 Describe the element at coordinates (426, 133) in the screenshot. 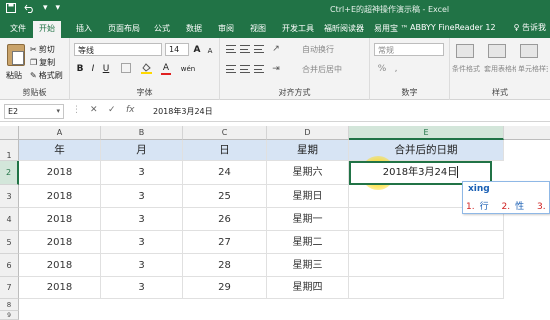

I see `column-header-e: E` at that location.